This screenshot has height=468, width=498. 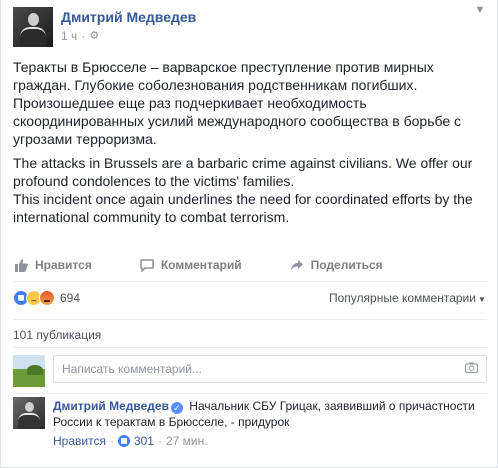 I want to click on gear-icon: ⚙, so click(x=94, y=36).